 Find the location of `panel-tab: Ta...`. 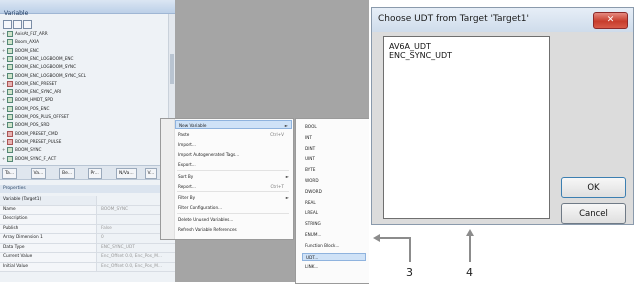

panel-tab: Ta... is located at coordinates (10, 173).